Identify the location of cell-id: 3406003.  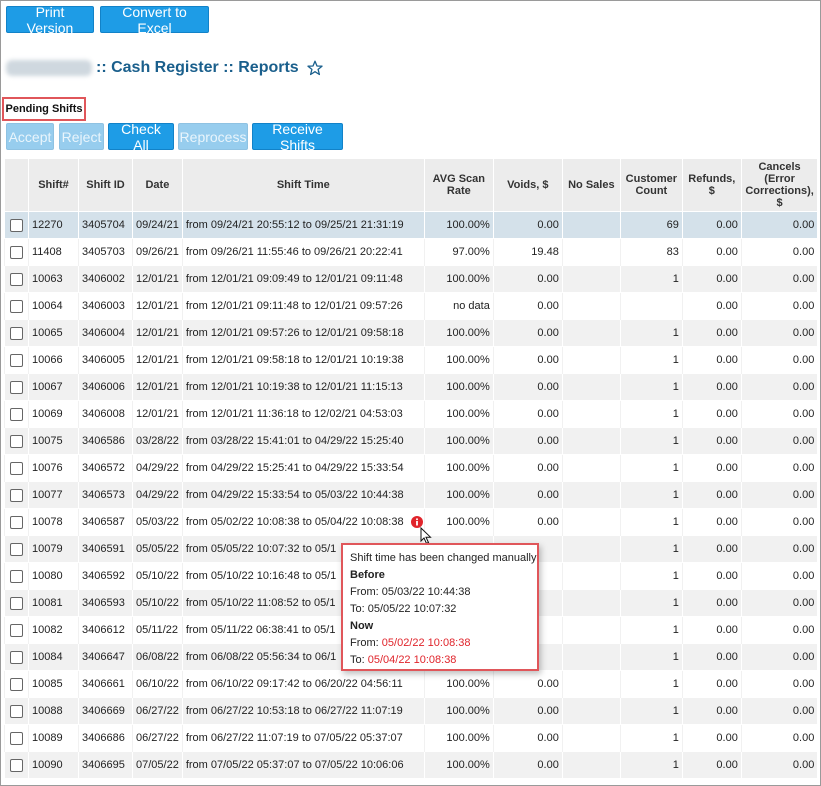
(105, 306).